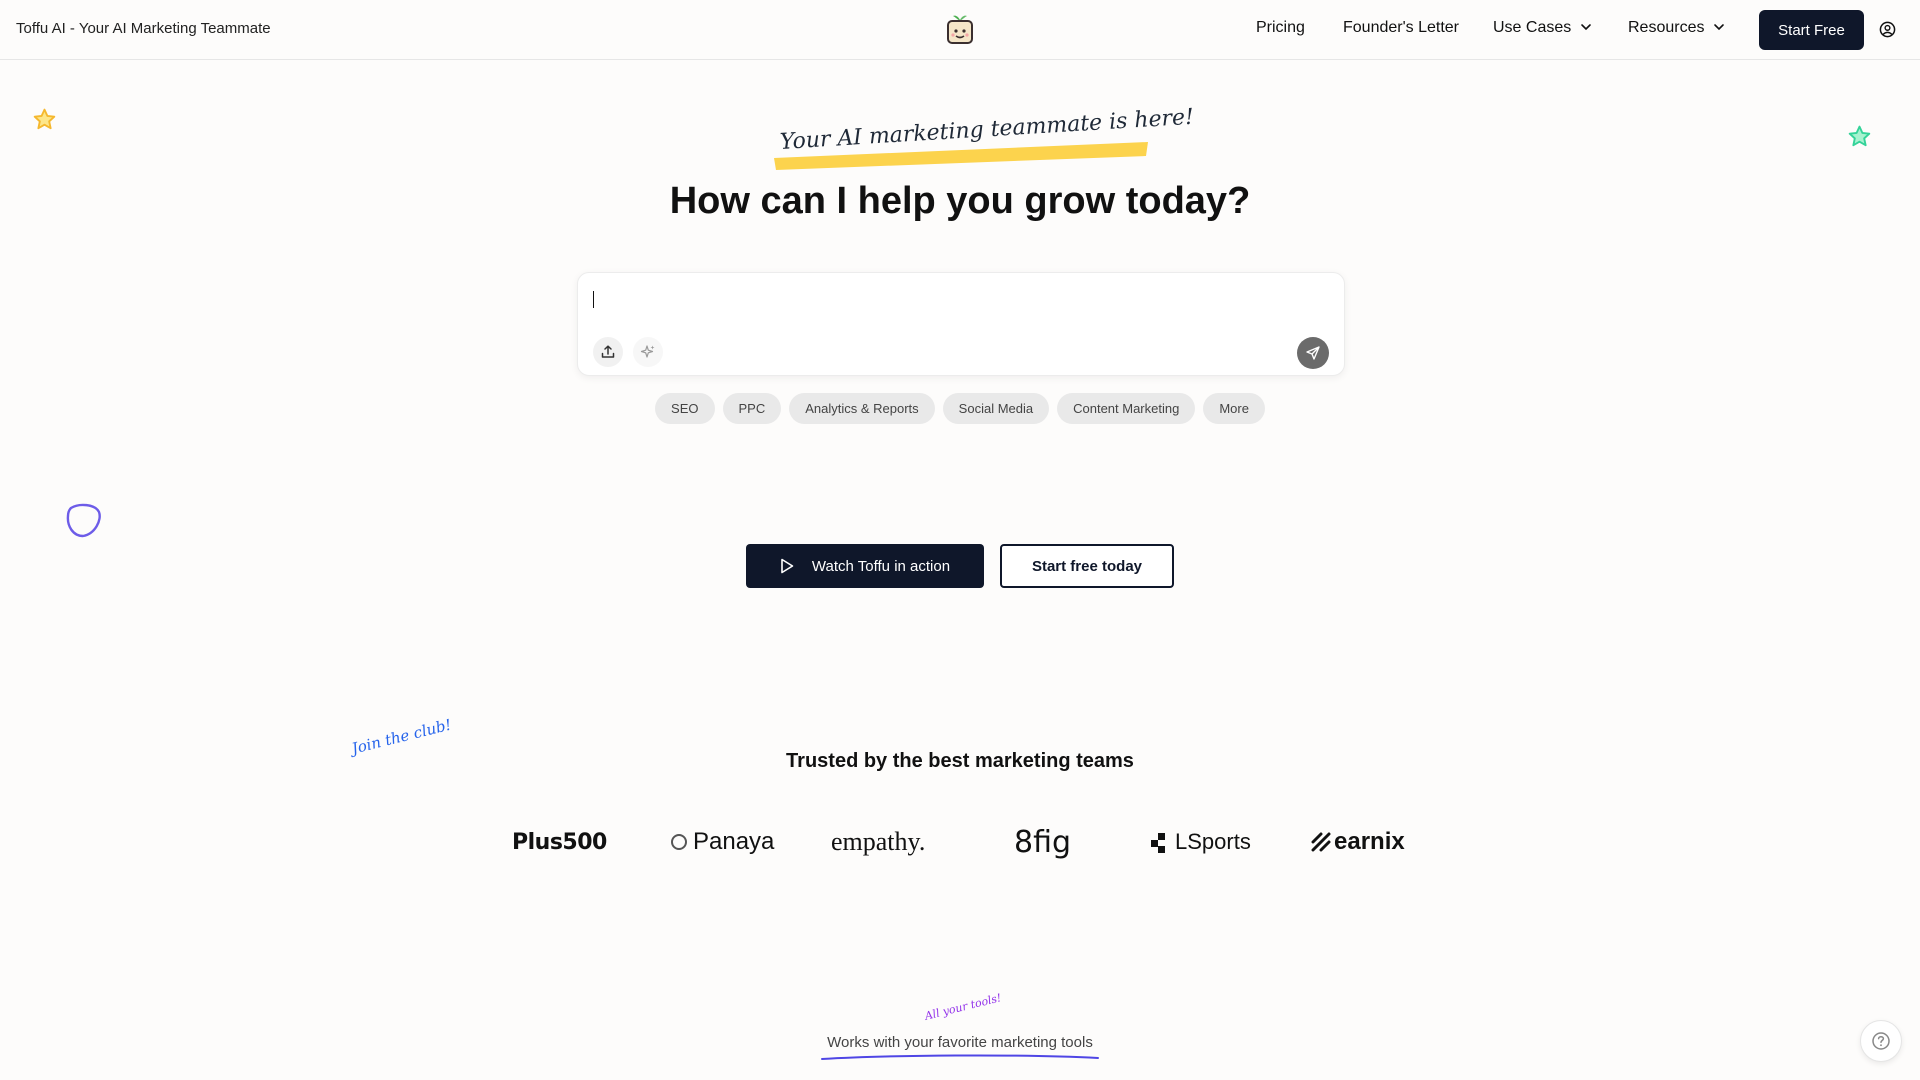 The image size is (1920, 1080). I want to click on sparkle-icon, so click(647, 351).